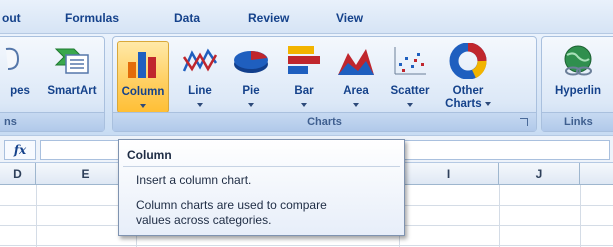 Image resolution: width=613 pixels, height=247 pixels. Describe the element at coordinates (410, 61) in the screenshot. I see `scatter-chart-icon` at that location.